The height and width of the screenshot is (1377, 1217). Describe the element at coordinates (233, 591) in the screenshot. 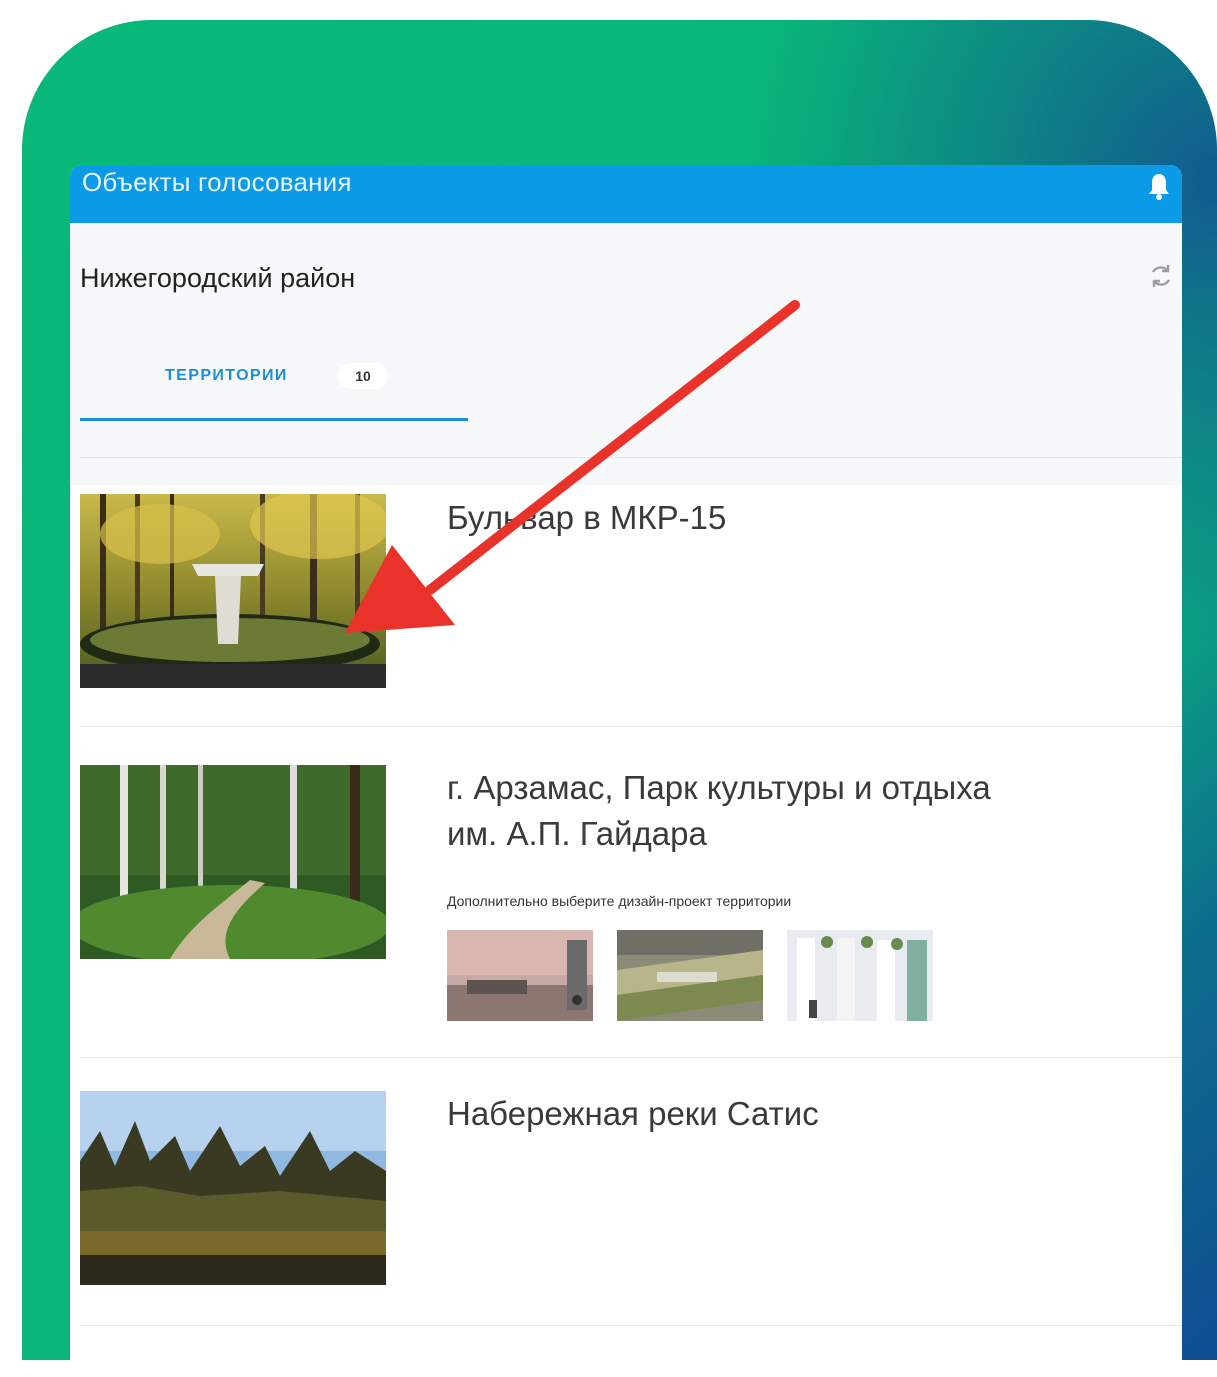

I see `item-photo-fountain` at that location.